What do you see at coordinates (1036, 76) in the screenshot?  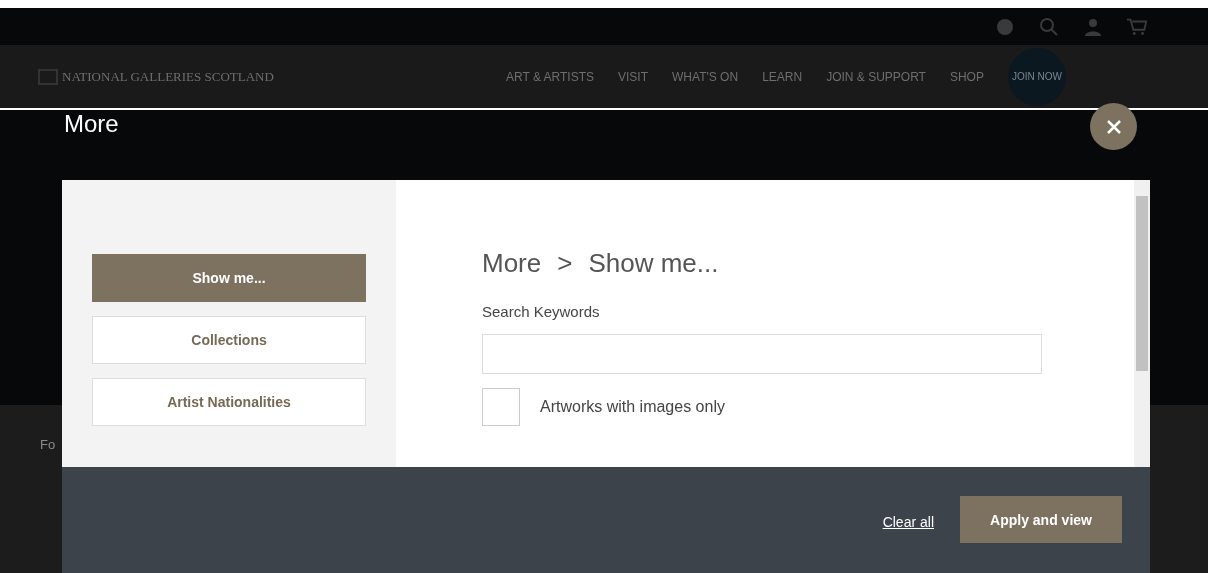 I see `join-button: JOIN NOW` at bounding box center [1036, 76].